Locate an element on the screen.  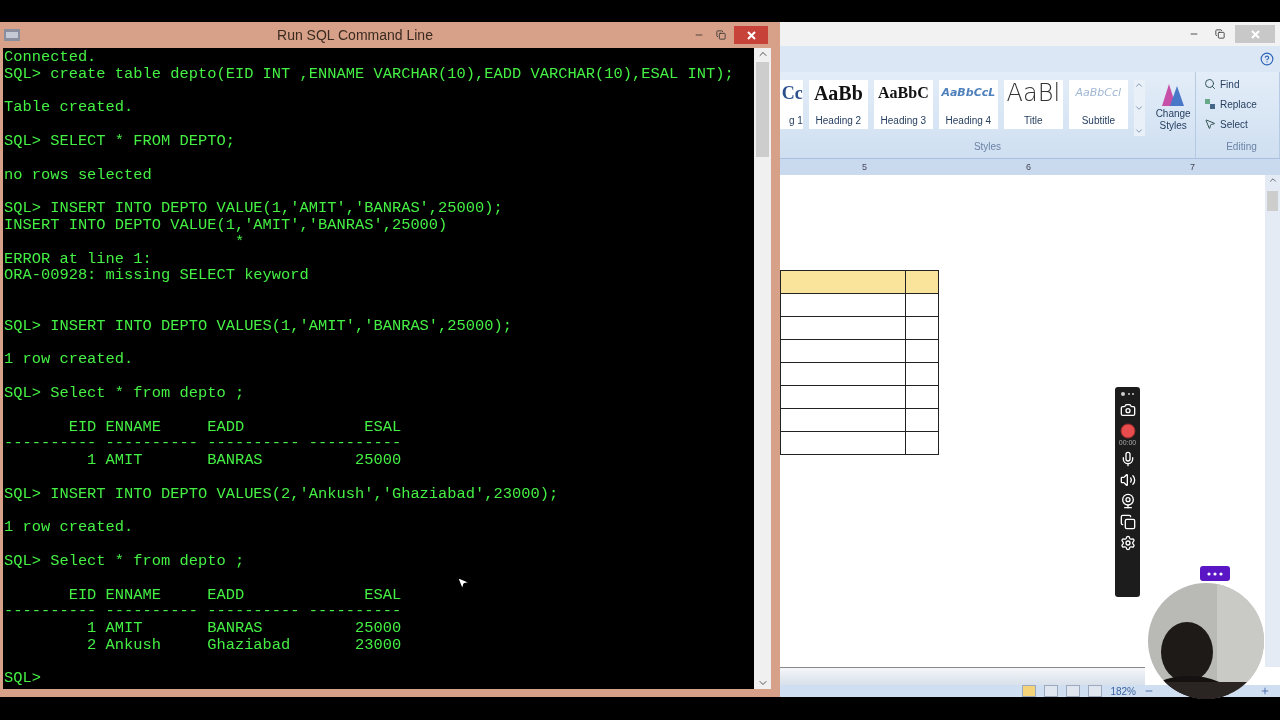
style-name: g 1 is located at coordinates (795, 120).